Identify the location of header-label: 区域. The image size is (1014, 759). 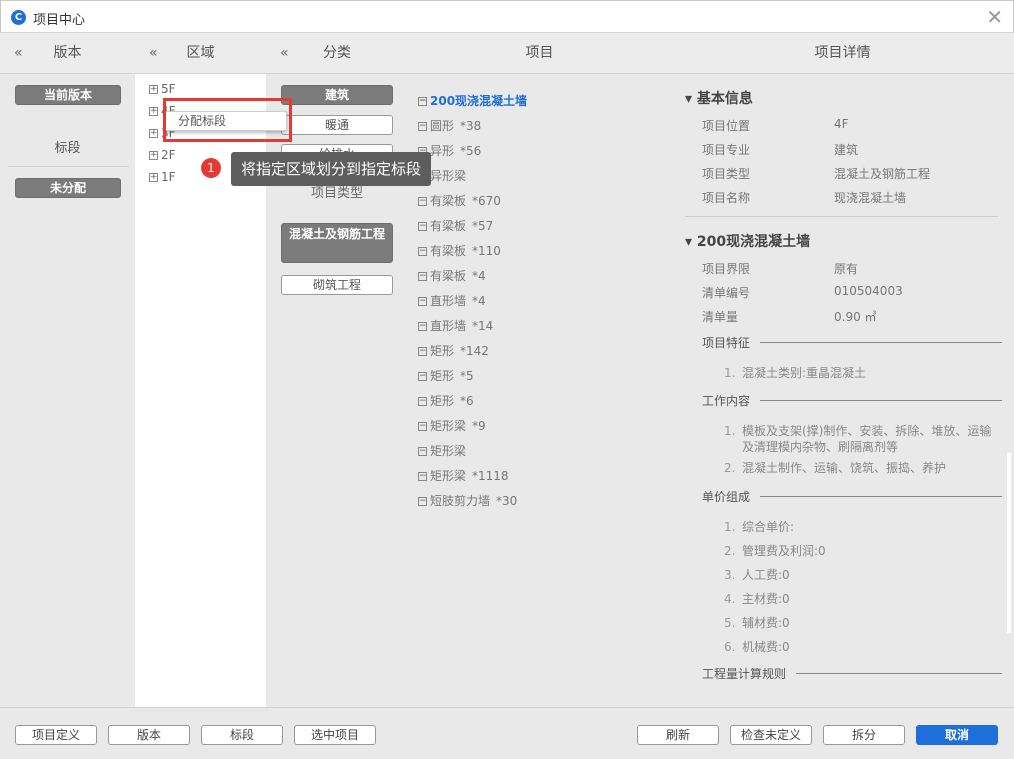
(200, 53).